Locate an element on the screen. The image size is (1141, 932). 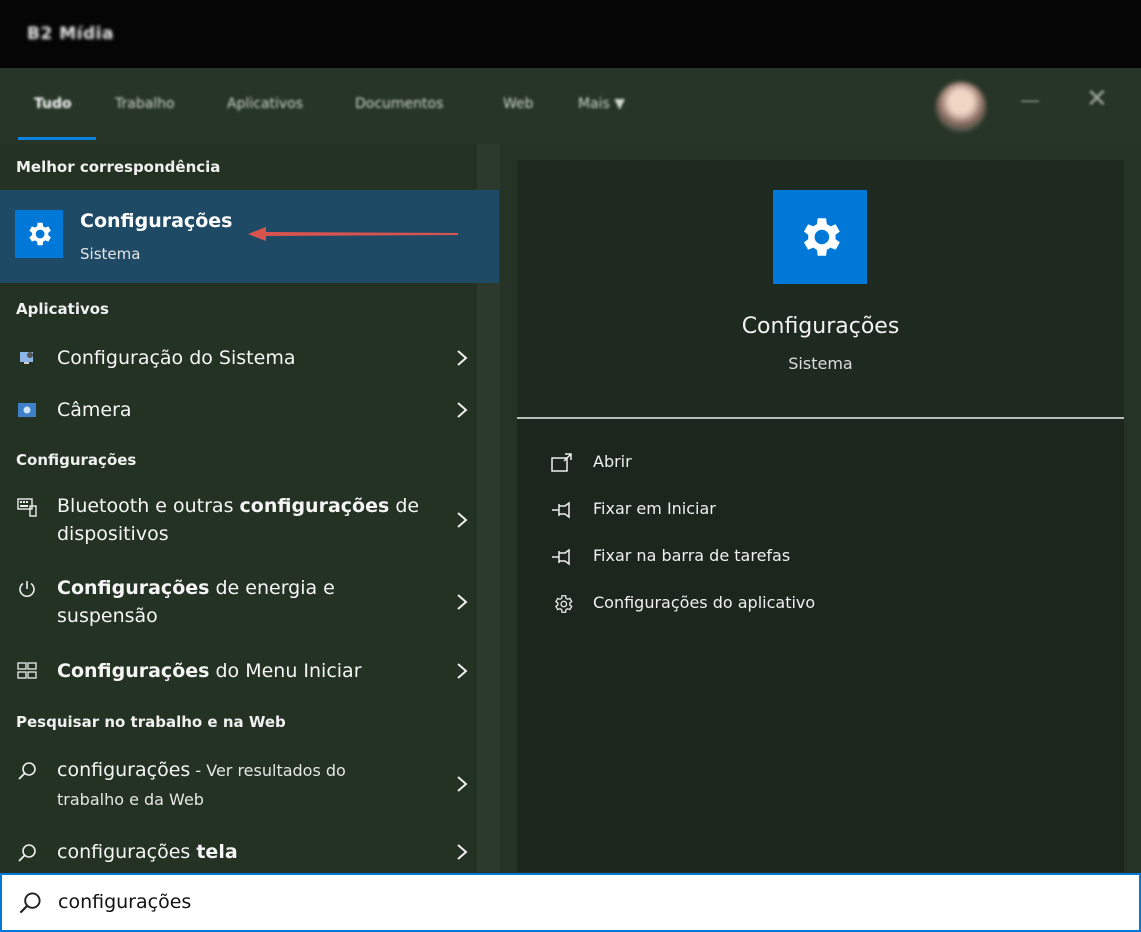
label-suffix: - Ver resultados do is located at coordinates (268, 770).